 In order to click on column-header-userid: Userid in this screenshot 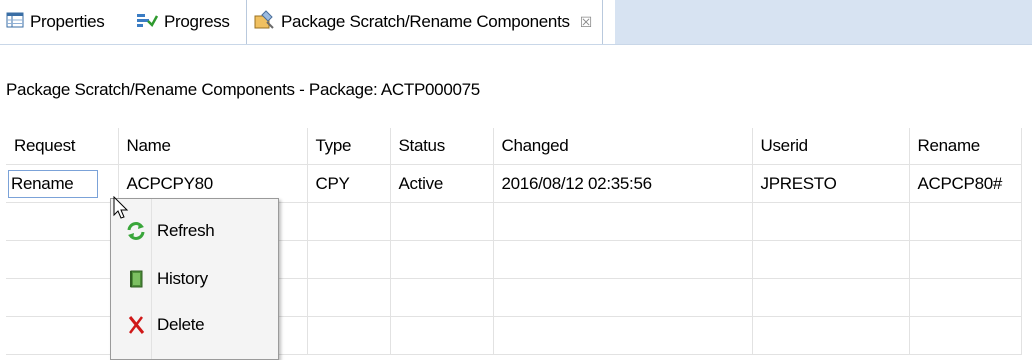, I will do `click(830, 146)`.